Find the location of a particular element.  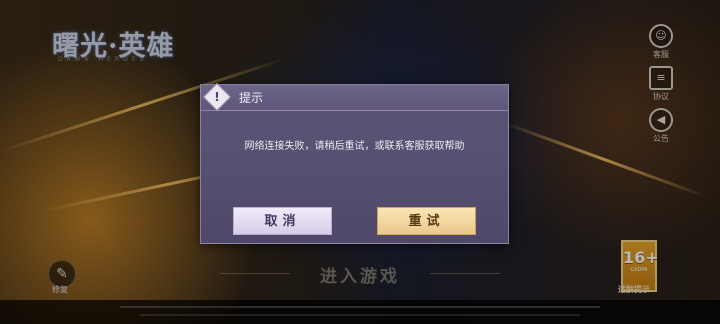

dialog-message: 网络连接失败，请稍后重试，或联系客服获取帮助 is located at coordinates (354, 146).